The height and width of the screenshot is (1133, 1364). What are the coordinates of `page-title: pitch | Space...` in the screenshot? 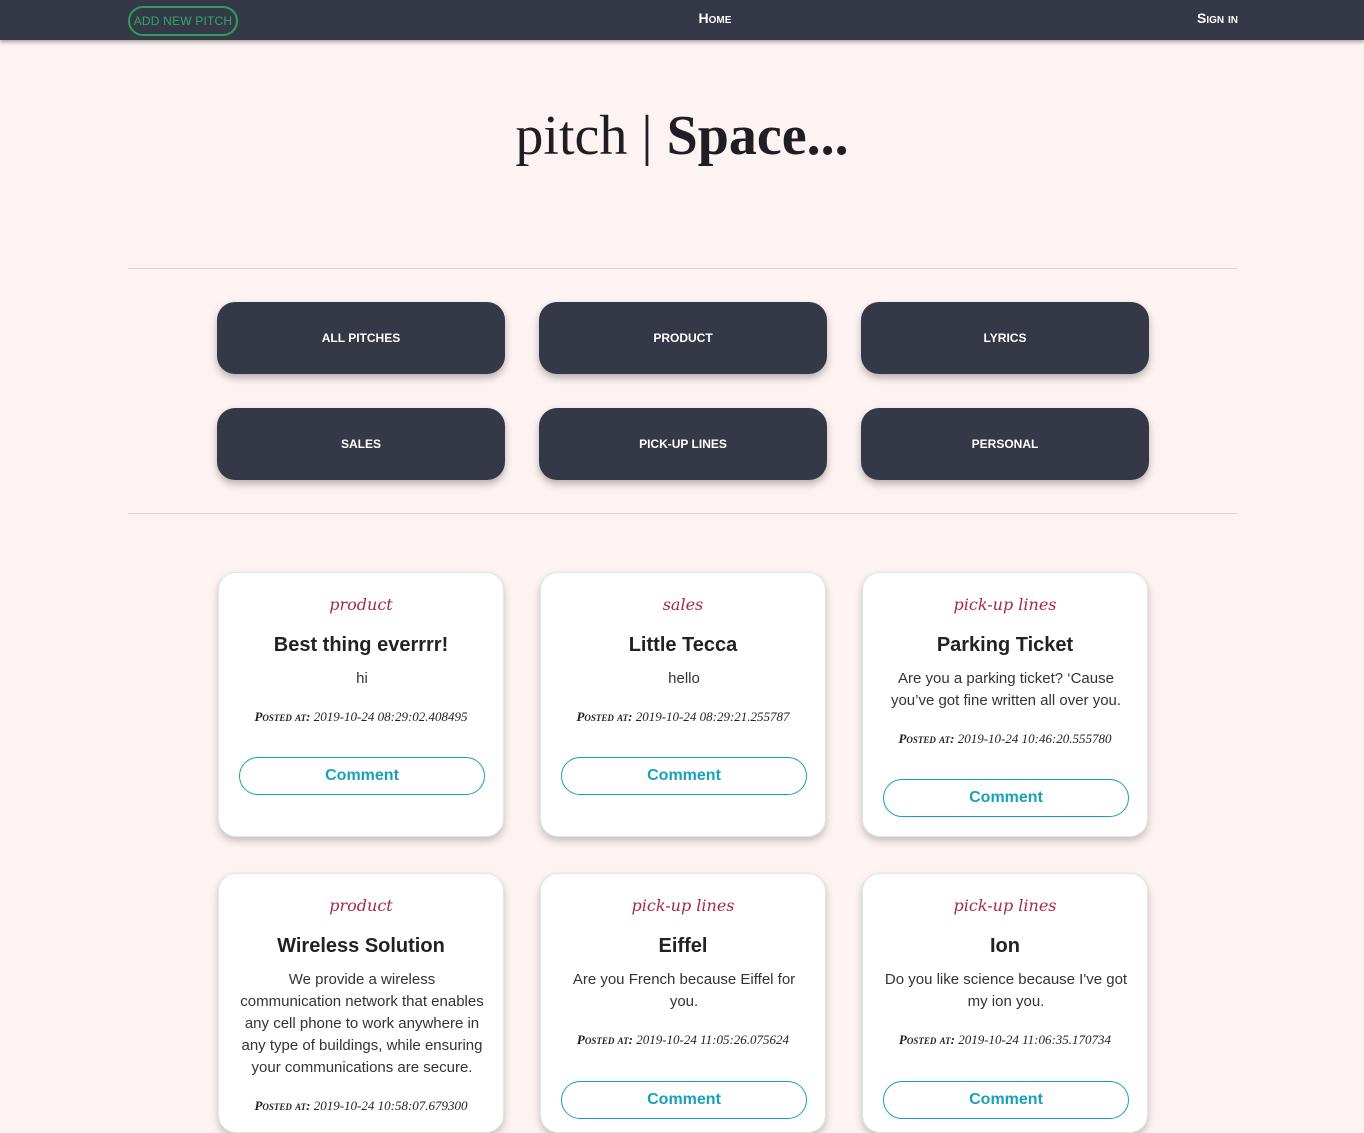 It's located at (682, 136).